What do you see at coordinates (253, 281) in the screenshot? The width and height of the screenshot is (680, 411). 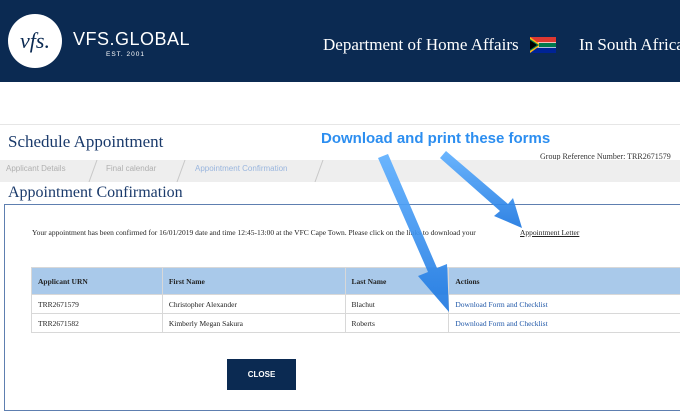 I see `column-header-first-name: First Name` at bounding box center [253, 281].